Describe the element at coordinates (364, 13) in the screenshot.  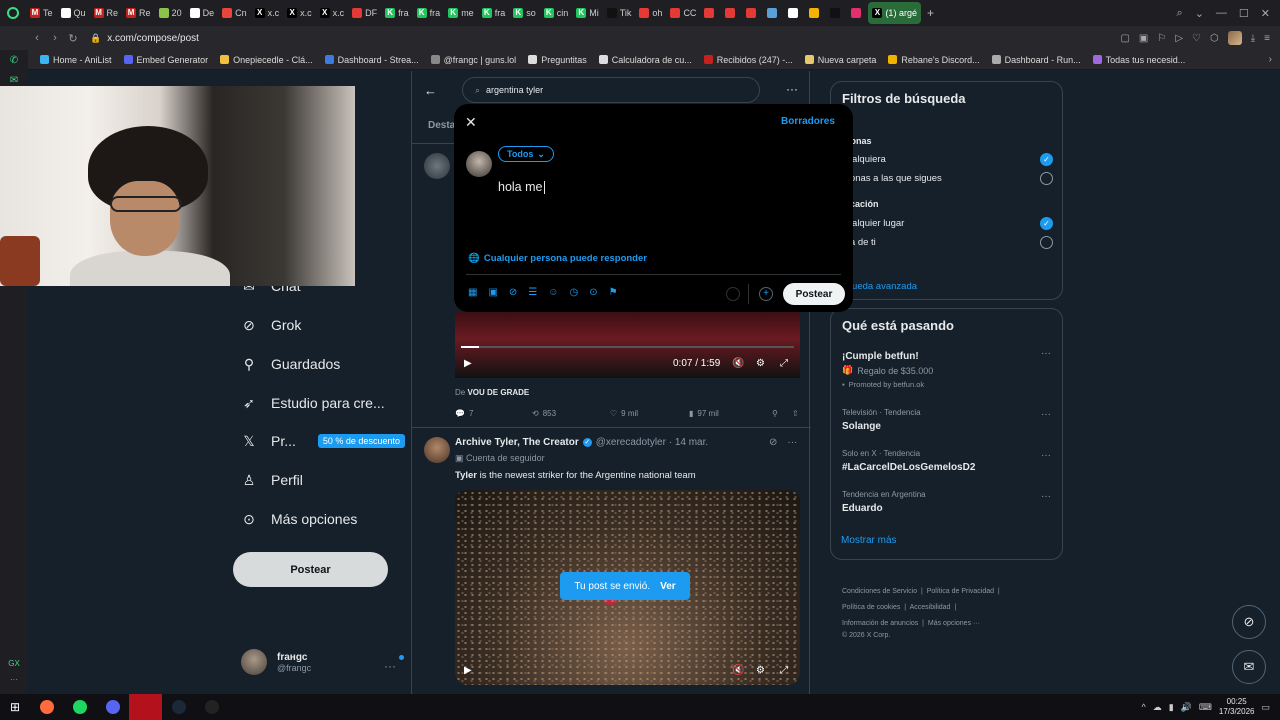
I see `browser-tab: DF` at that location.